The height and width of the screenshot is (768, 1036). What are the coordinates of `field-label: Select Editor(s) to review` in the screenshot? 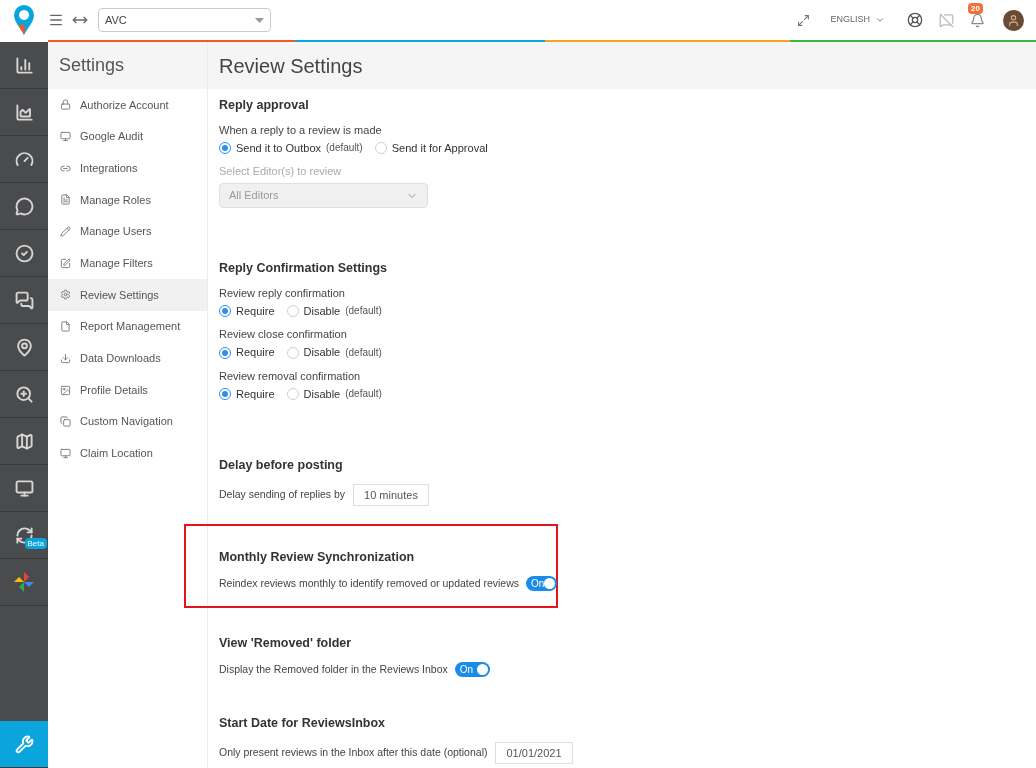 It's located at (281, 172).